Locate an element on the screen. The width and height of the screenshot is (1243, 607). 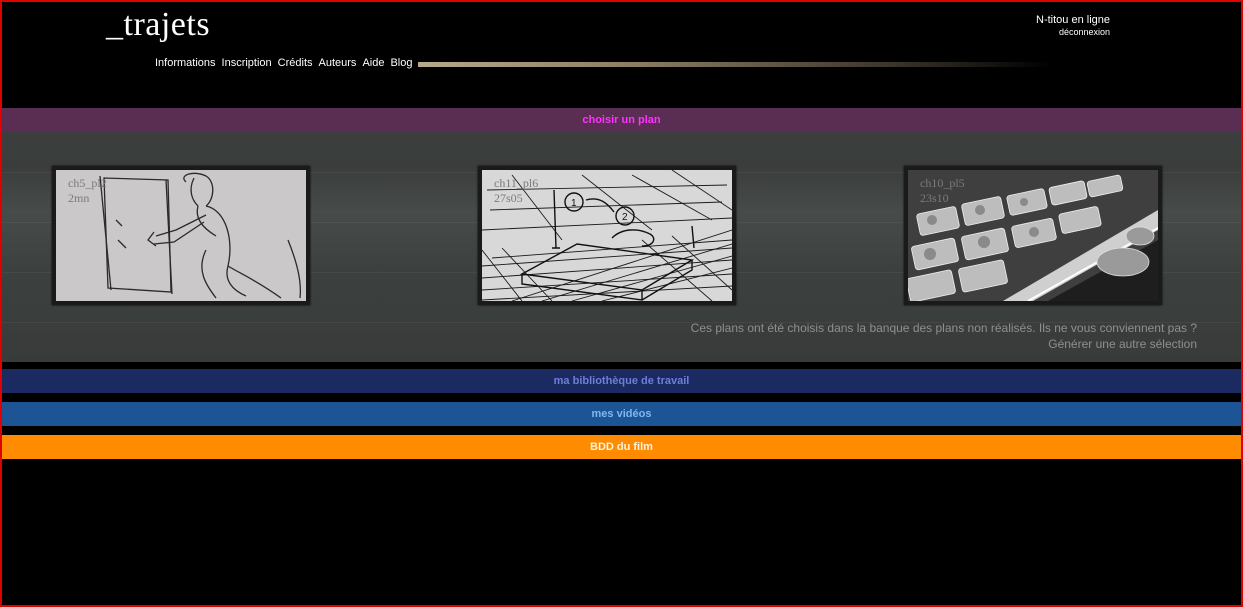
library-header: ma bibliothèque de travail is located at coordinates (621, 381).